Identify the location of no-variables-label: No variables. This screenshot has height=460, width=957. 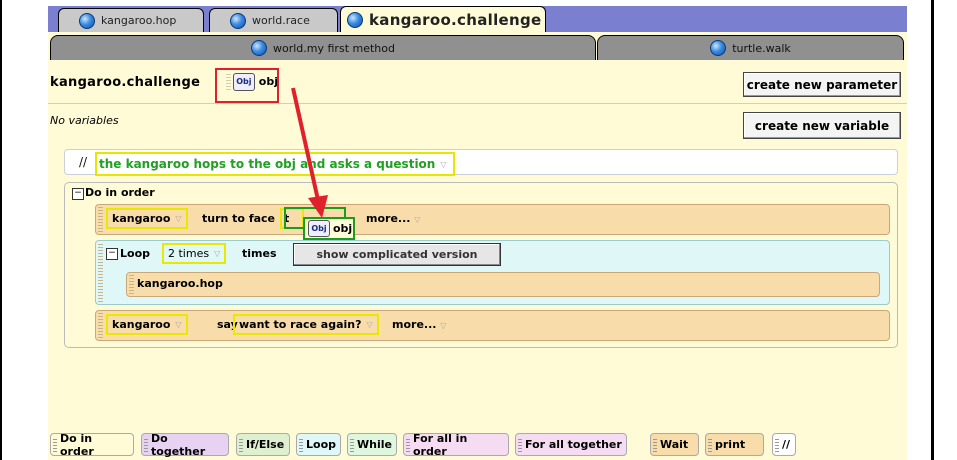
(84, 120).